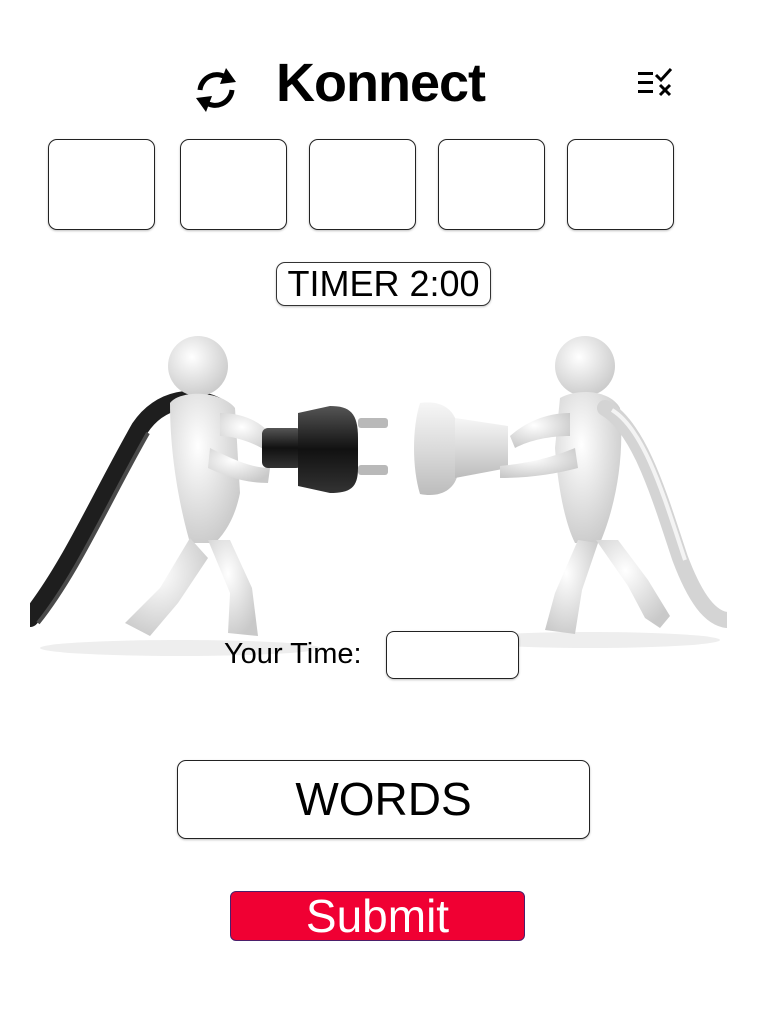 The image size is (768, 1024). Describe the element at coordinates (452, 655) in the screenshot. I see `your-time-field` at that location.